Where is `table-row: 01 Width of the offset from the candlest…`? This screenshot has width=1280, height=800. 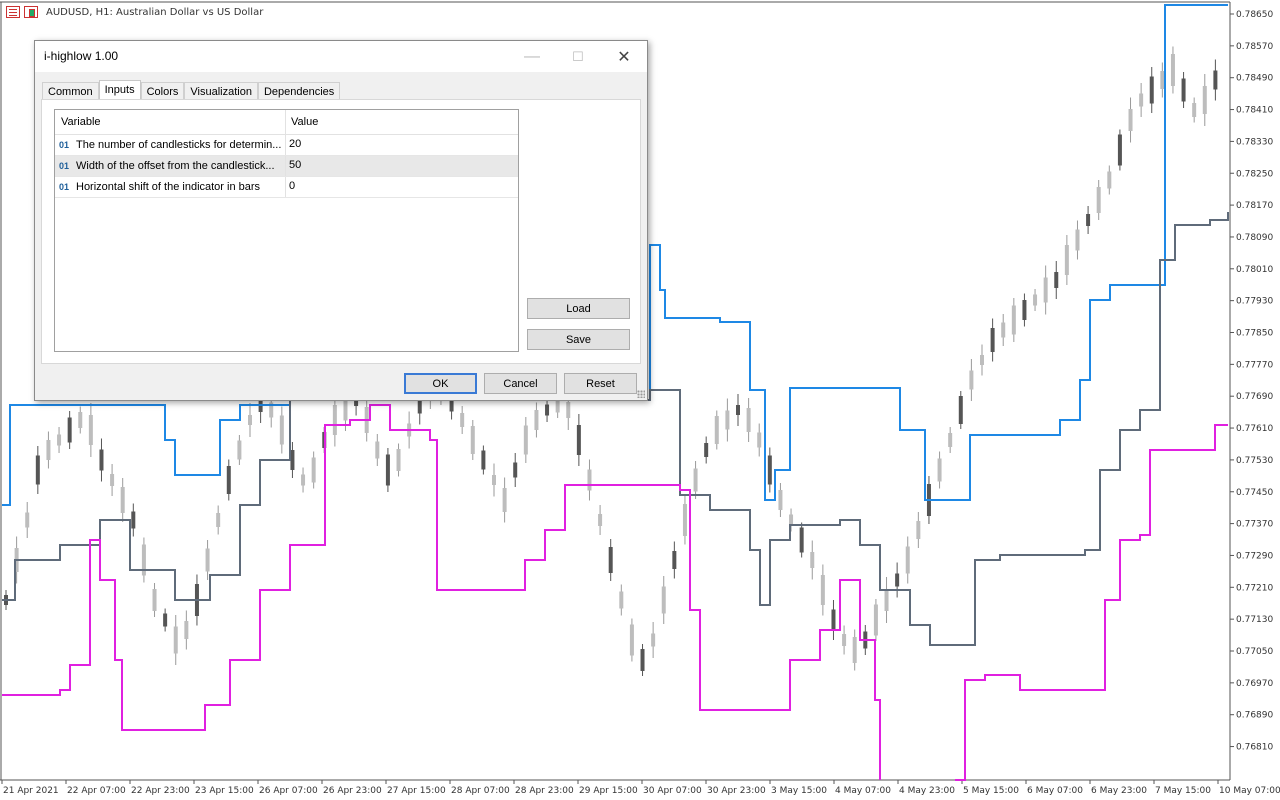
table-row: 01 Width of the offset from the candlest… is located at coordinates (286, 166).